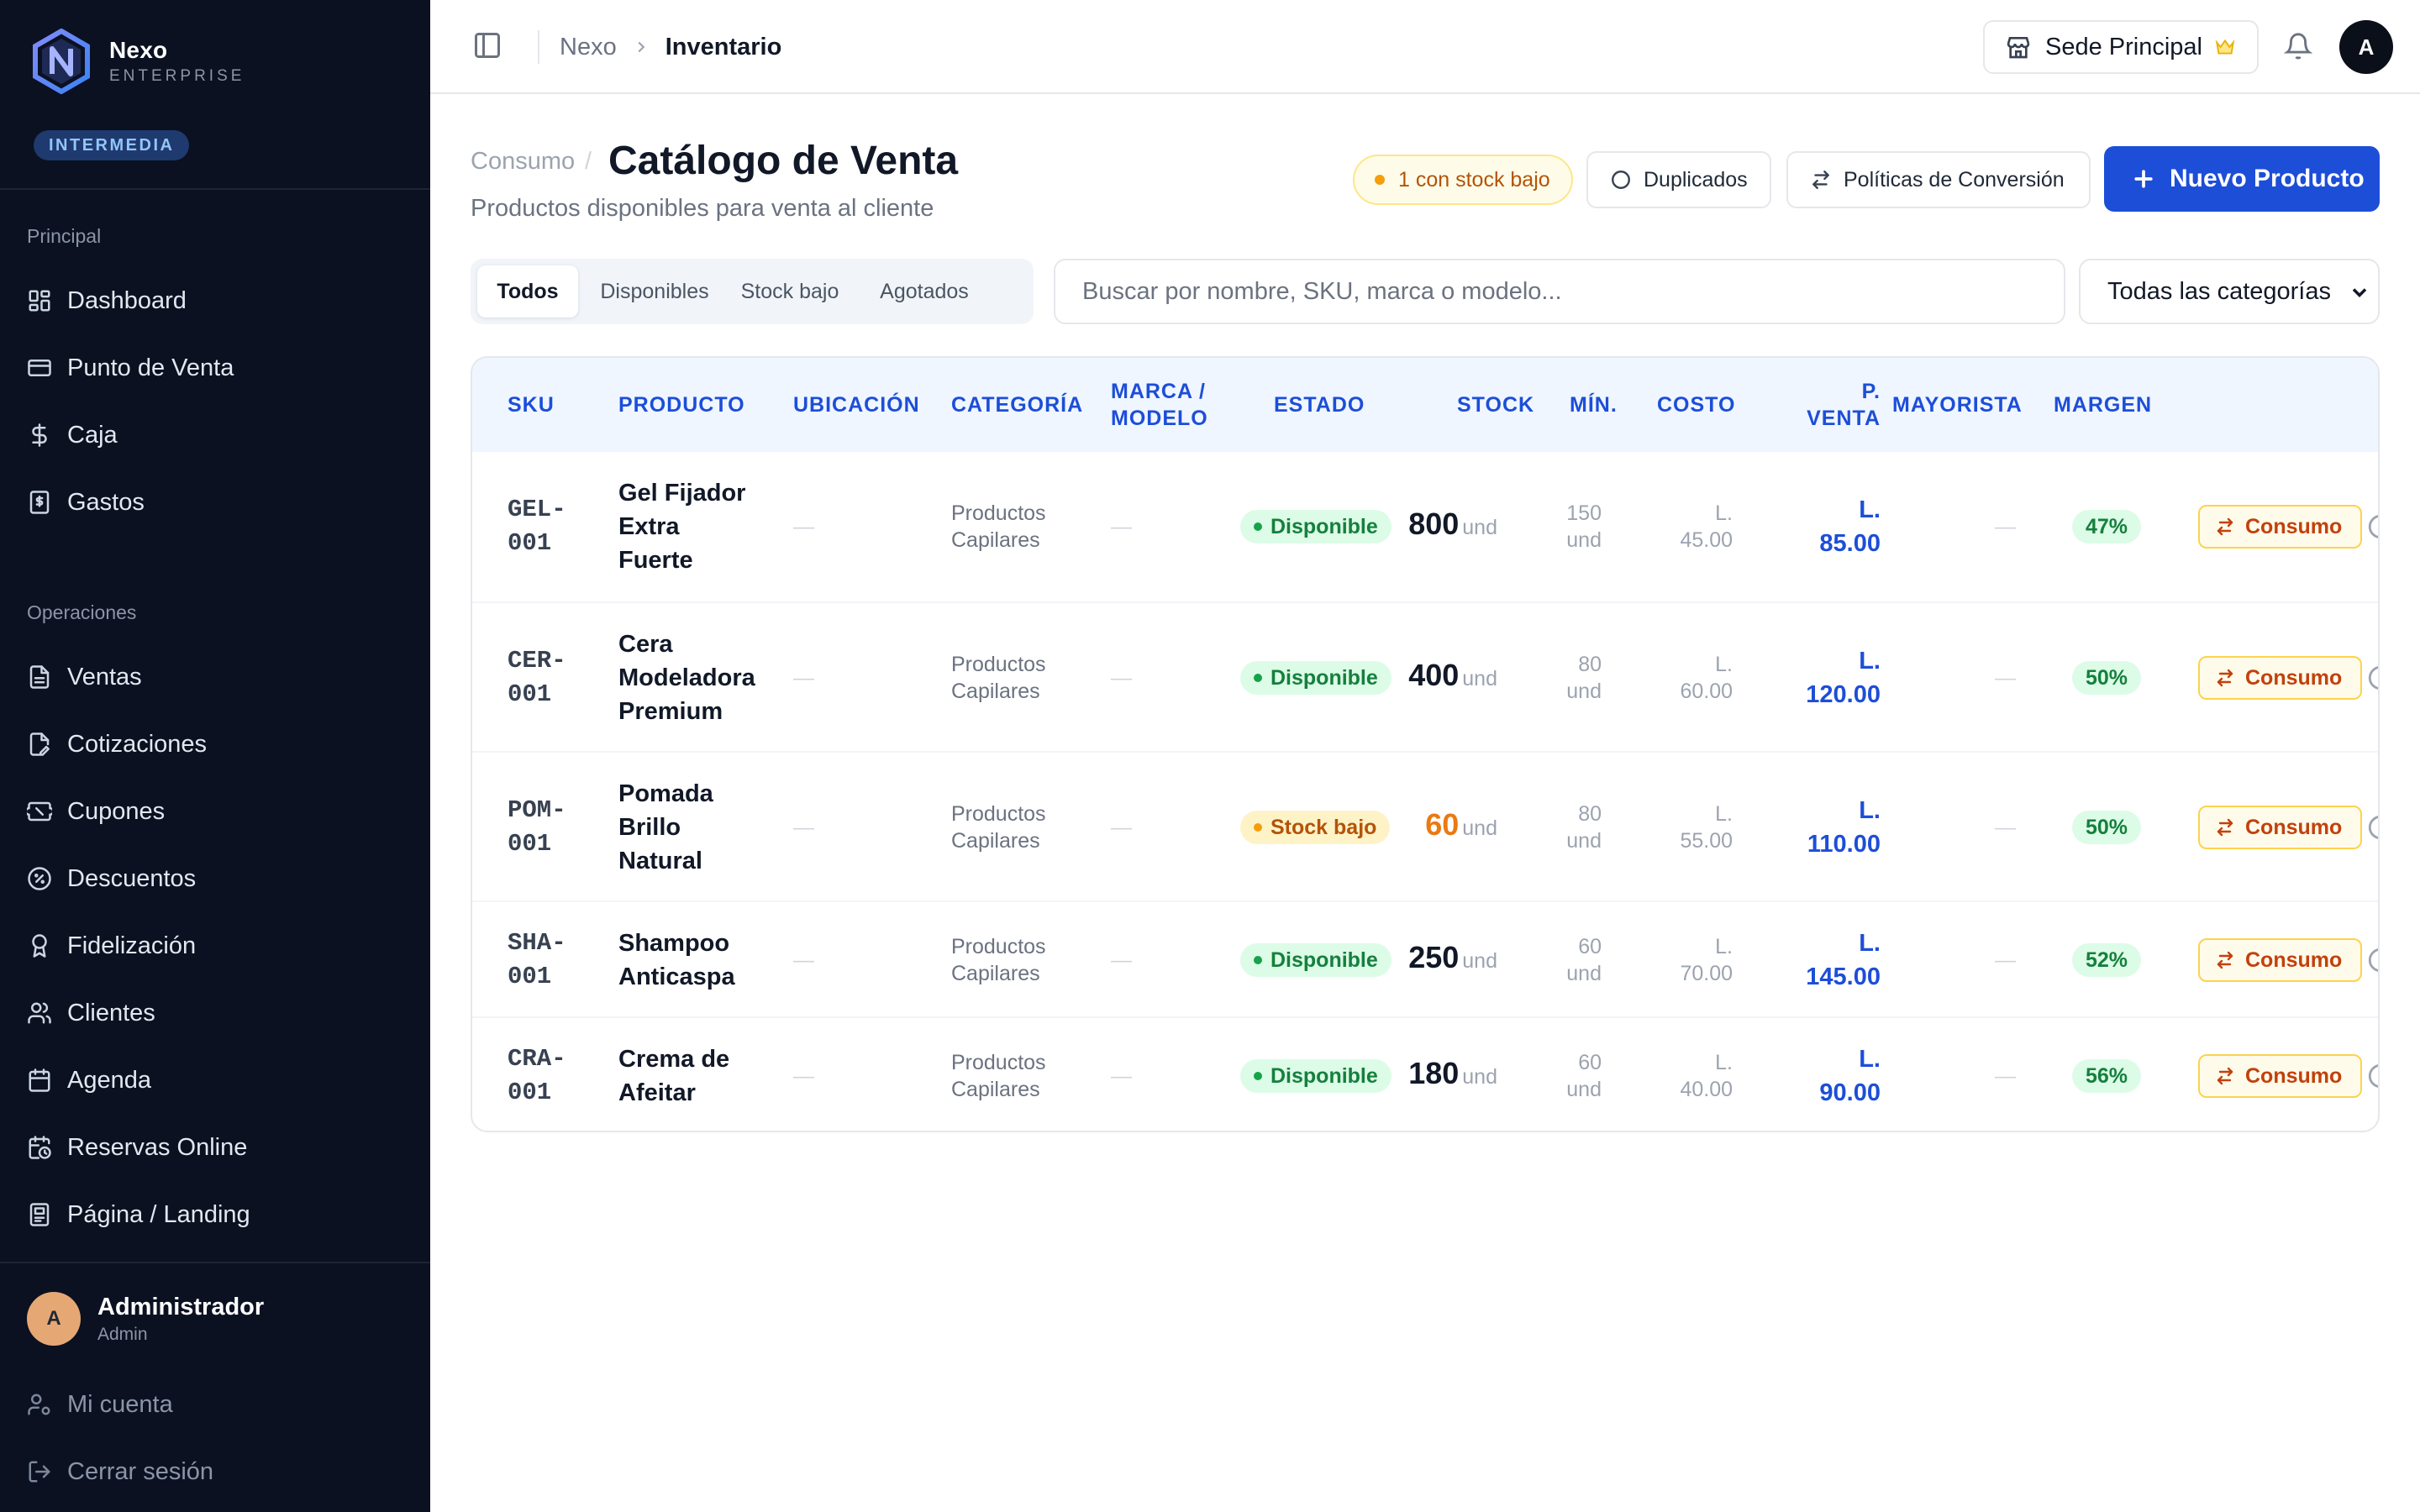 This screenshot has width=2420, height=1512. What do you see at coordinates (1496, 404) in the screenshot?
I see `column-header-stock: STOCK` at bounding box center [1496, 404].